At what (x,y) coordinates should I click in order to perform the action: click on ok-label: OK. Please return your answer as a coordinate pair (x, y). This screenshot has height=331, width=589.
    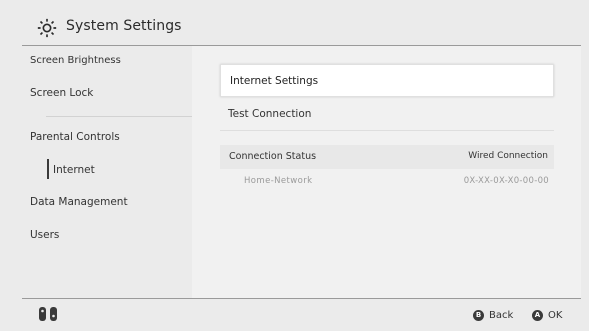
    Looking at the image, I should click on (555, 315).